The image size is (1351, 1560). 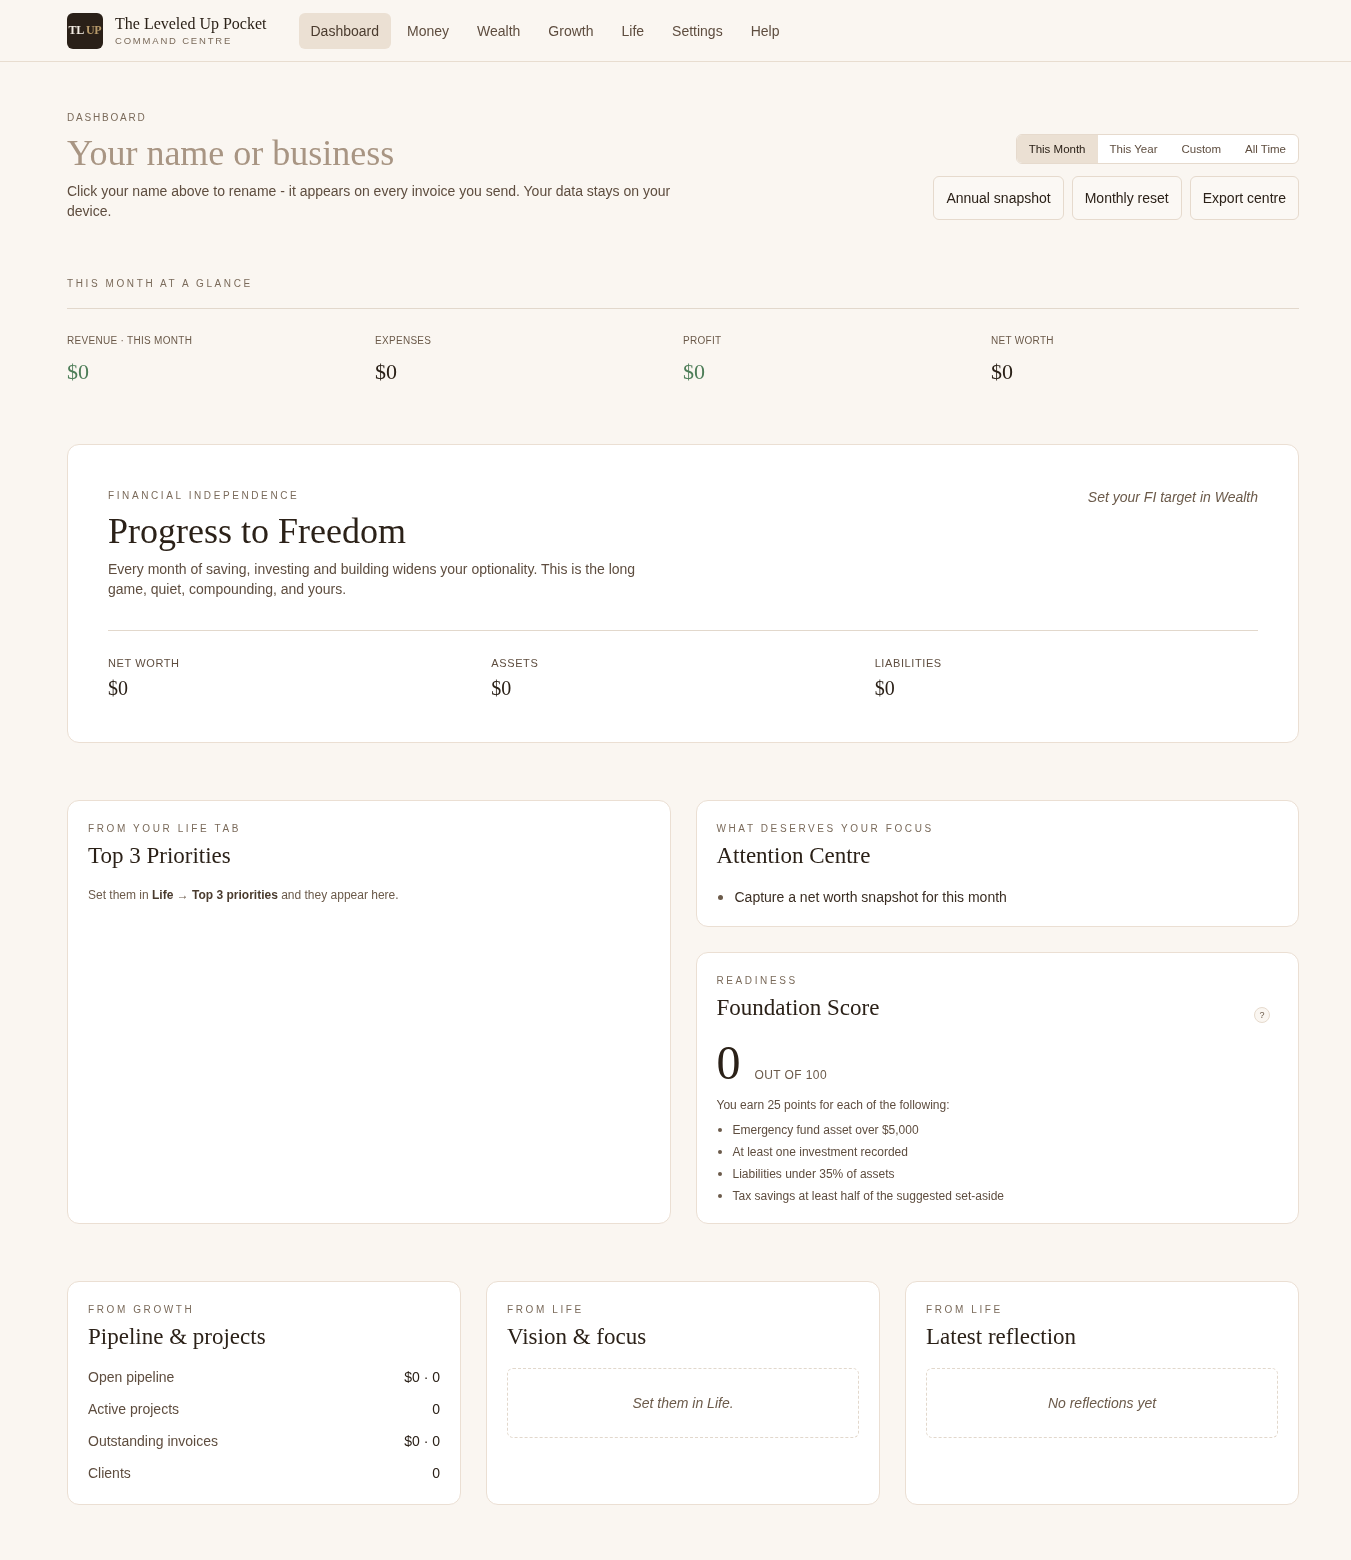 What do you see at coordinates (174, 40) in the screenshot?
I see `brand-tagline: COMMAND CENTRE` at bounding box center [174, 40].